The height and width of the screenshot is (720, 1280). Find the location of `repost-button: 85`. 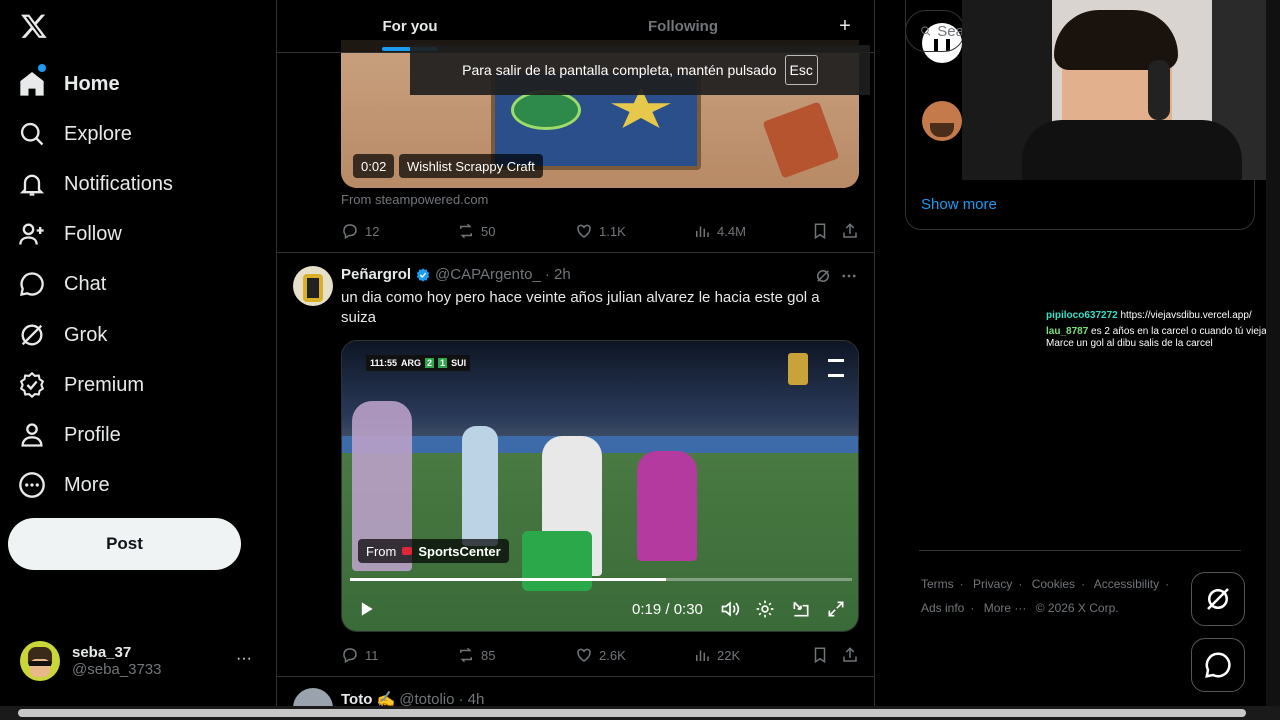

repost-button: 85 is located at coordinates (476, 655).